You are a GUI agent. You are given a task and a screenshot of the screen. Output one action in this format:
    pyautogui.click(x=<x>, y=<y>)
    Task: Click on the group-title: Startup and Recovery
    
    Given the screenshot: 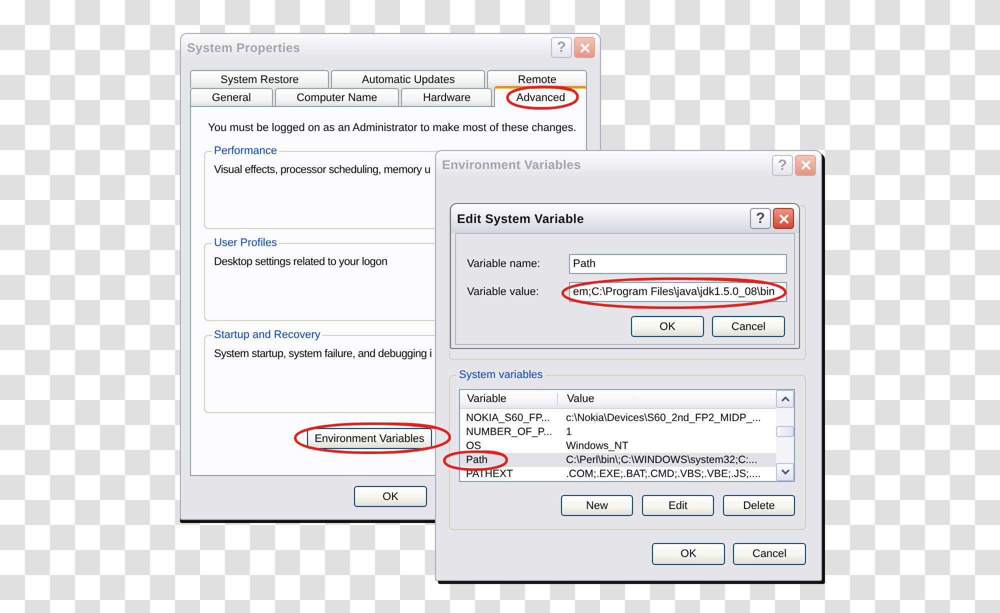 What is the action you would take?
    pyautogui.click(x=267, y=335)
    